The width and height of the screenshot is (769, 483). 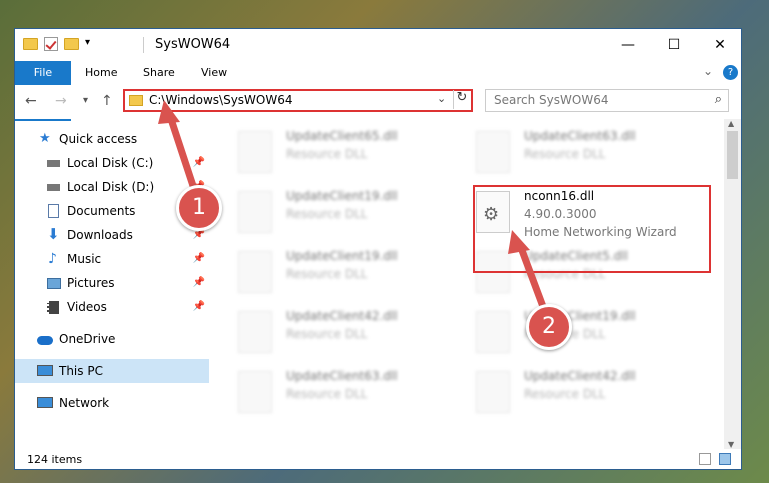 I want to click on scroll-down-icon: ▼, so click(x=731, y=444).